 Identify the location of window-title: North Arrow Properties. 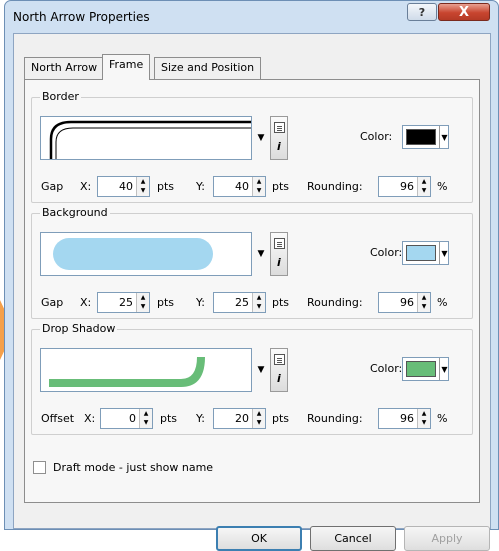
(81, 17).